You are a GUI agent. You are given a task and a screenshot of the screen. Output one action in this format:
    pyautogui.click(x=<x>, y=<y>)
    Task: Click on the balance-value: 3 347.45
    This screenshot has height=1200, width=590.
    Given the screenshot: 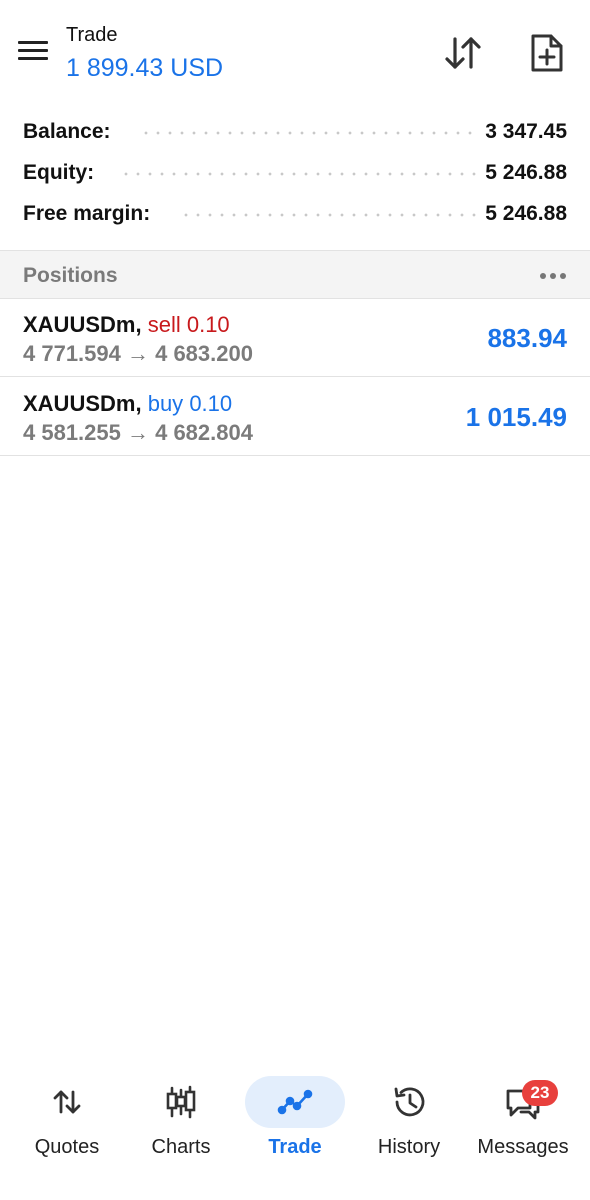 What is the action you would take?
    pyautogui.click(x=523, y=132)
    